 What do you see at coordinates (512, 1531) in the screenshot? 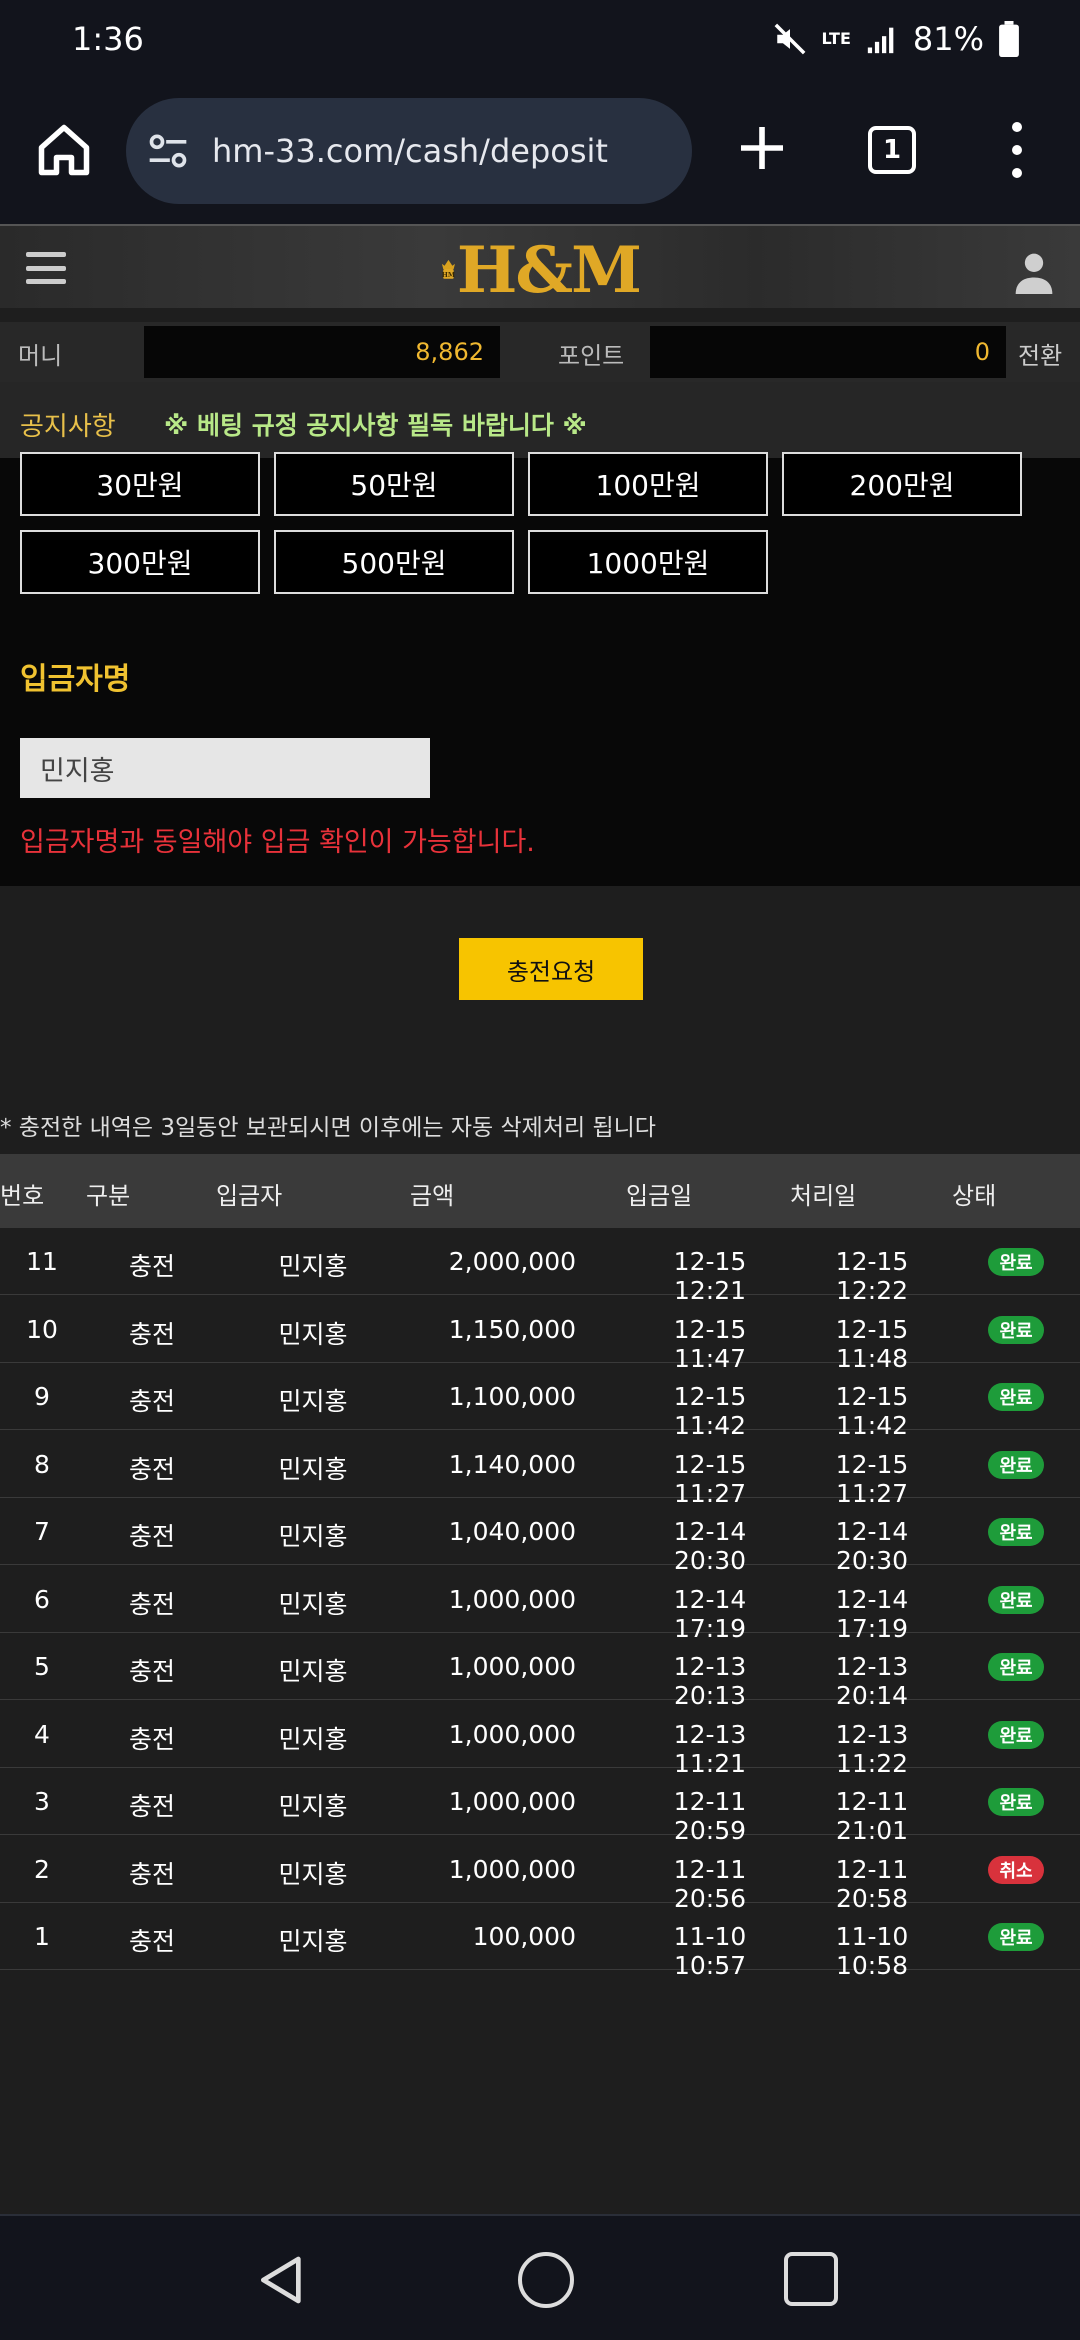
I see `row-amount: 1,040,000` at bounding box center [512, 1531].